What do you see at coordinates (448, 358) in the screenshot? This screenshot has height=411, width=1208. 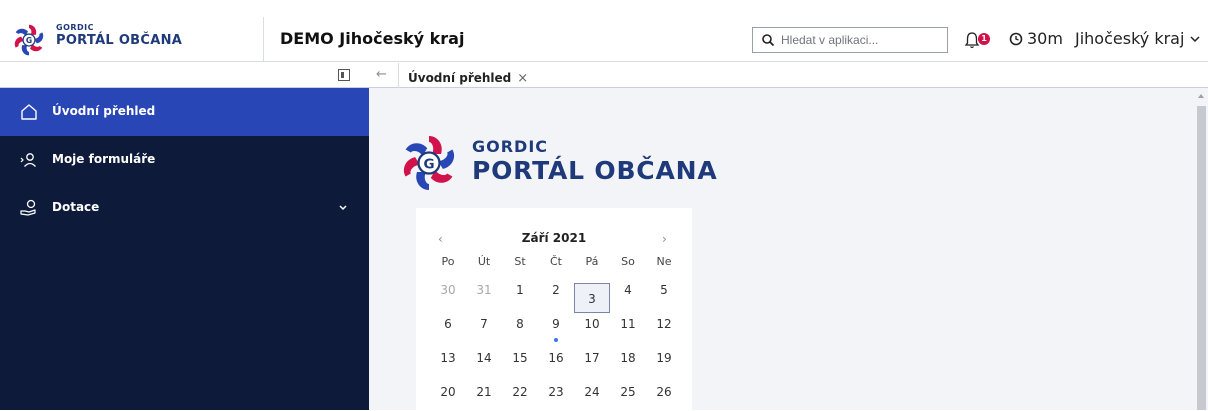 I see `calendar-day: 13` at bounding box center [448, 358].